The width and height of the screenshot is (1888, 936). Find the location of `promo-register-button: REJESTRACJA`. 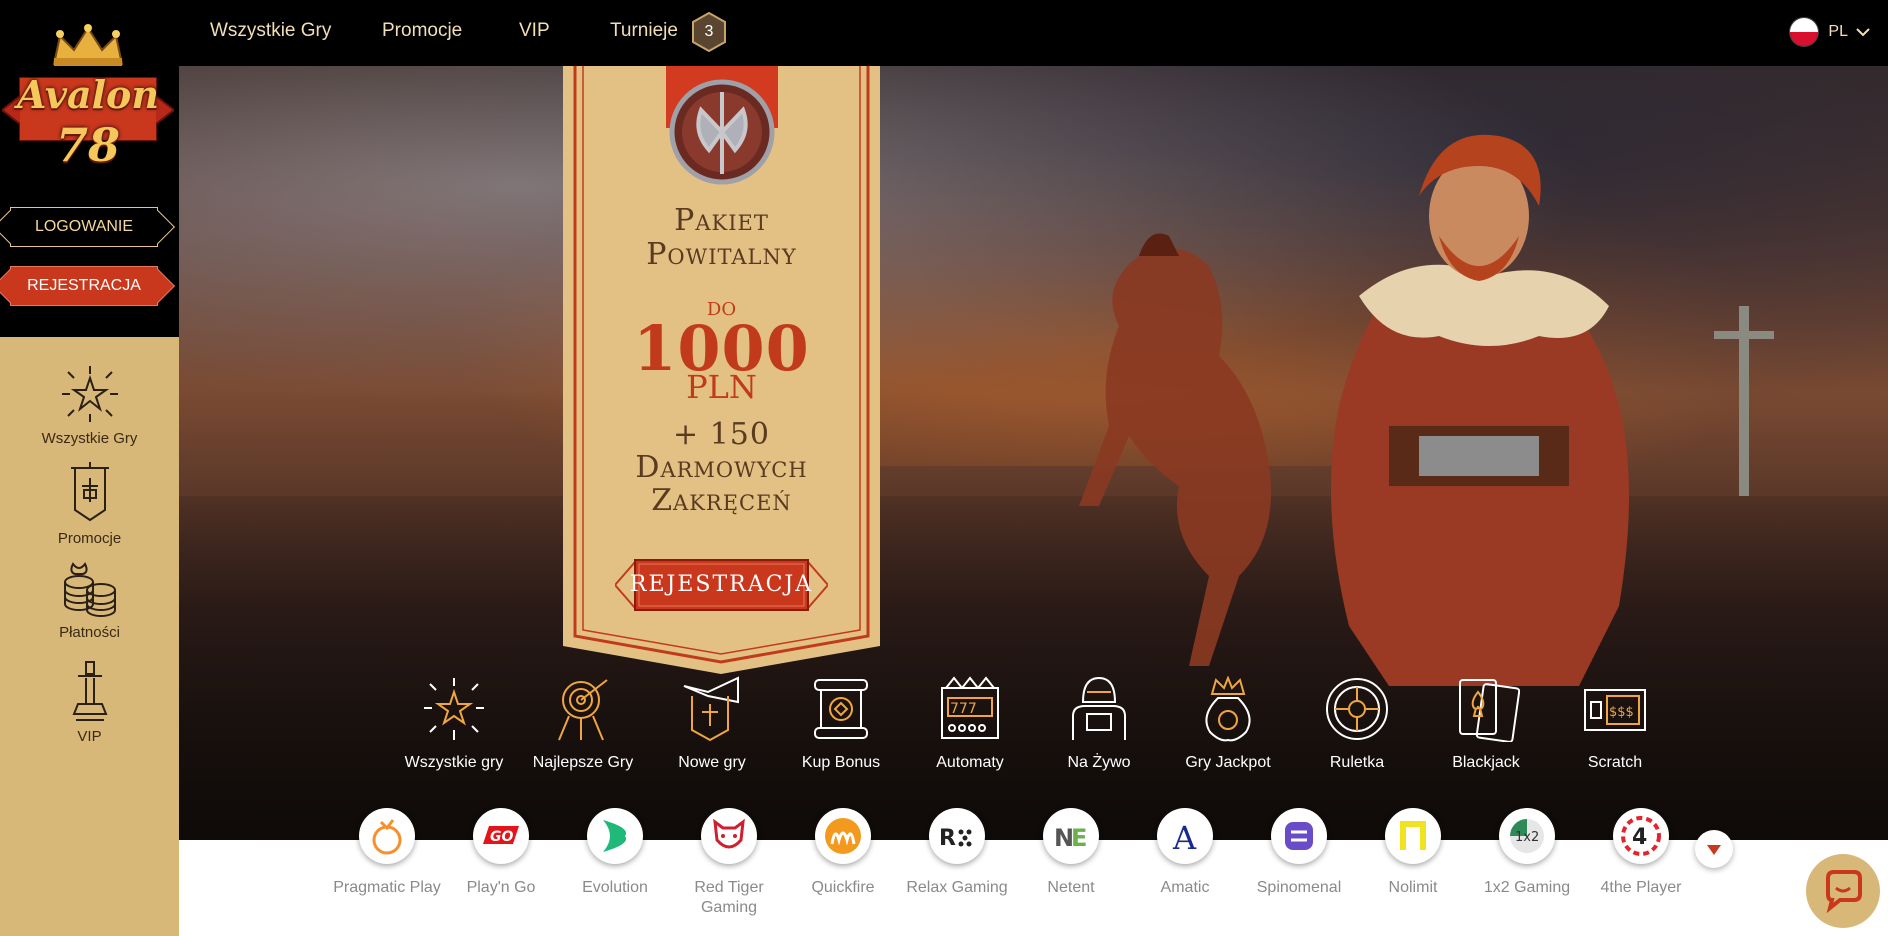

promo-register-button: REJESTRACJA is located at coordinates (721, 585).